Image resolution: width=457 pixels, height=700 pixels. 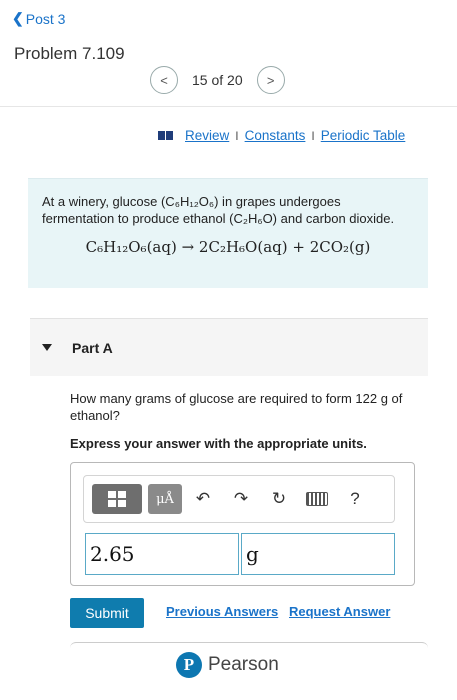 I want to click on math-toolbar: μÅ ↶ ↷ ↻ ?, so click(x=239, y=499).